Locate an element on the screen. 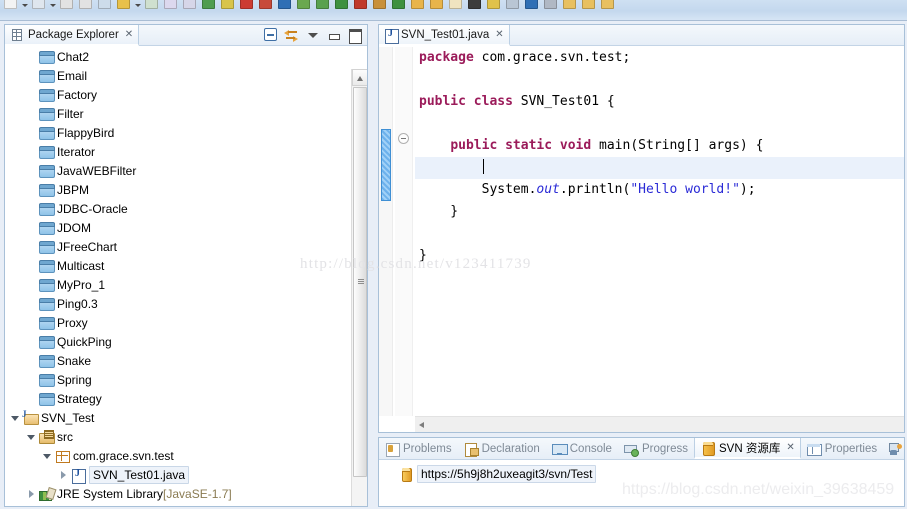 The width and height of the screenshot is (907, 509). save-small-icon is located at coordinates (513, 6).